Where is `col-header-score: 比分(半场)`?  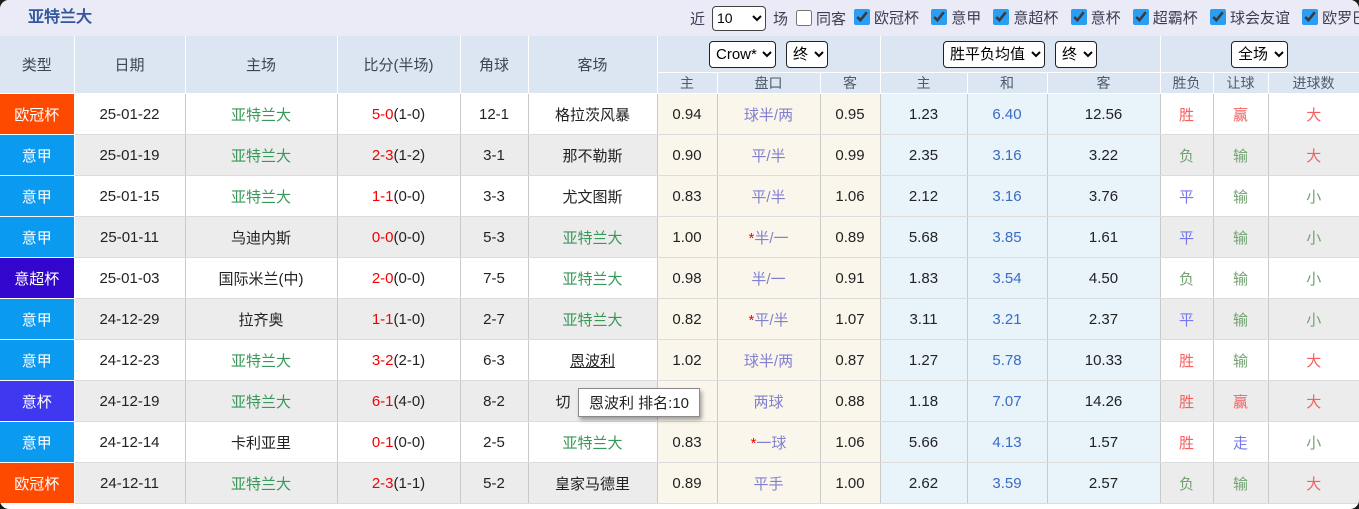
col-header-score: 比分(半场) is located at coordinates (399, 65).